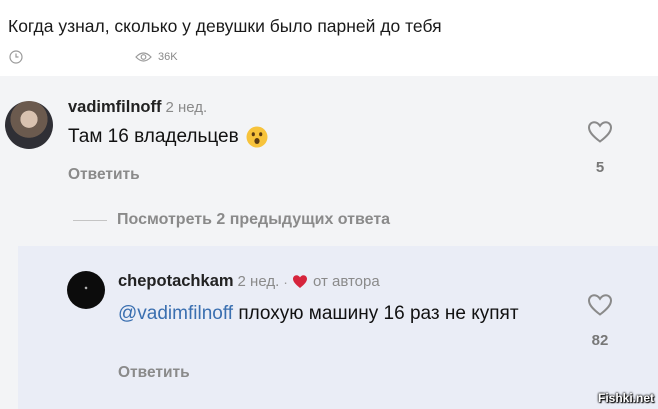 The width and height of the screenshot is (658, 409). Describe the element at coordinates (600, 167) in the screenshot. I see `like-count: 5` at that location.